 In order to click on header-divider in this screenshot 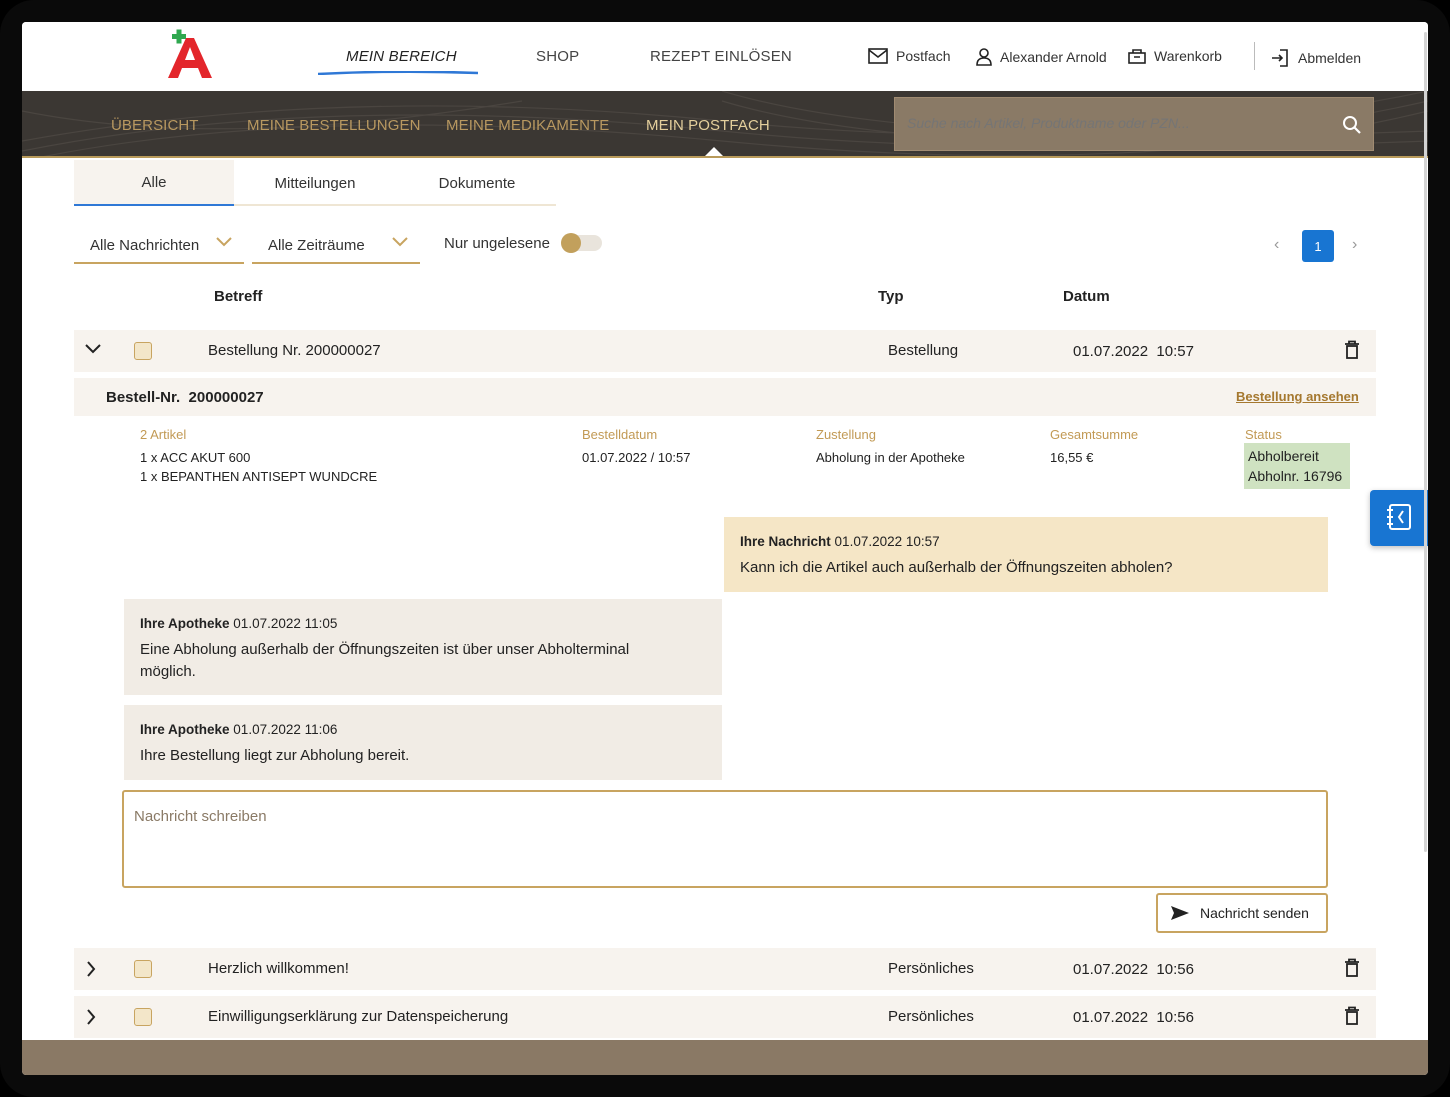, I will do `click(1254, 56)`.